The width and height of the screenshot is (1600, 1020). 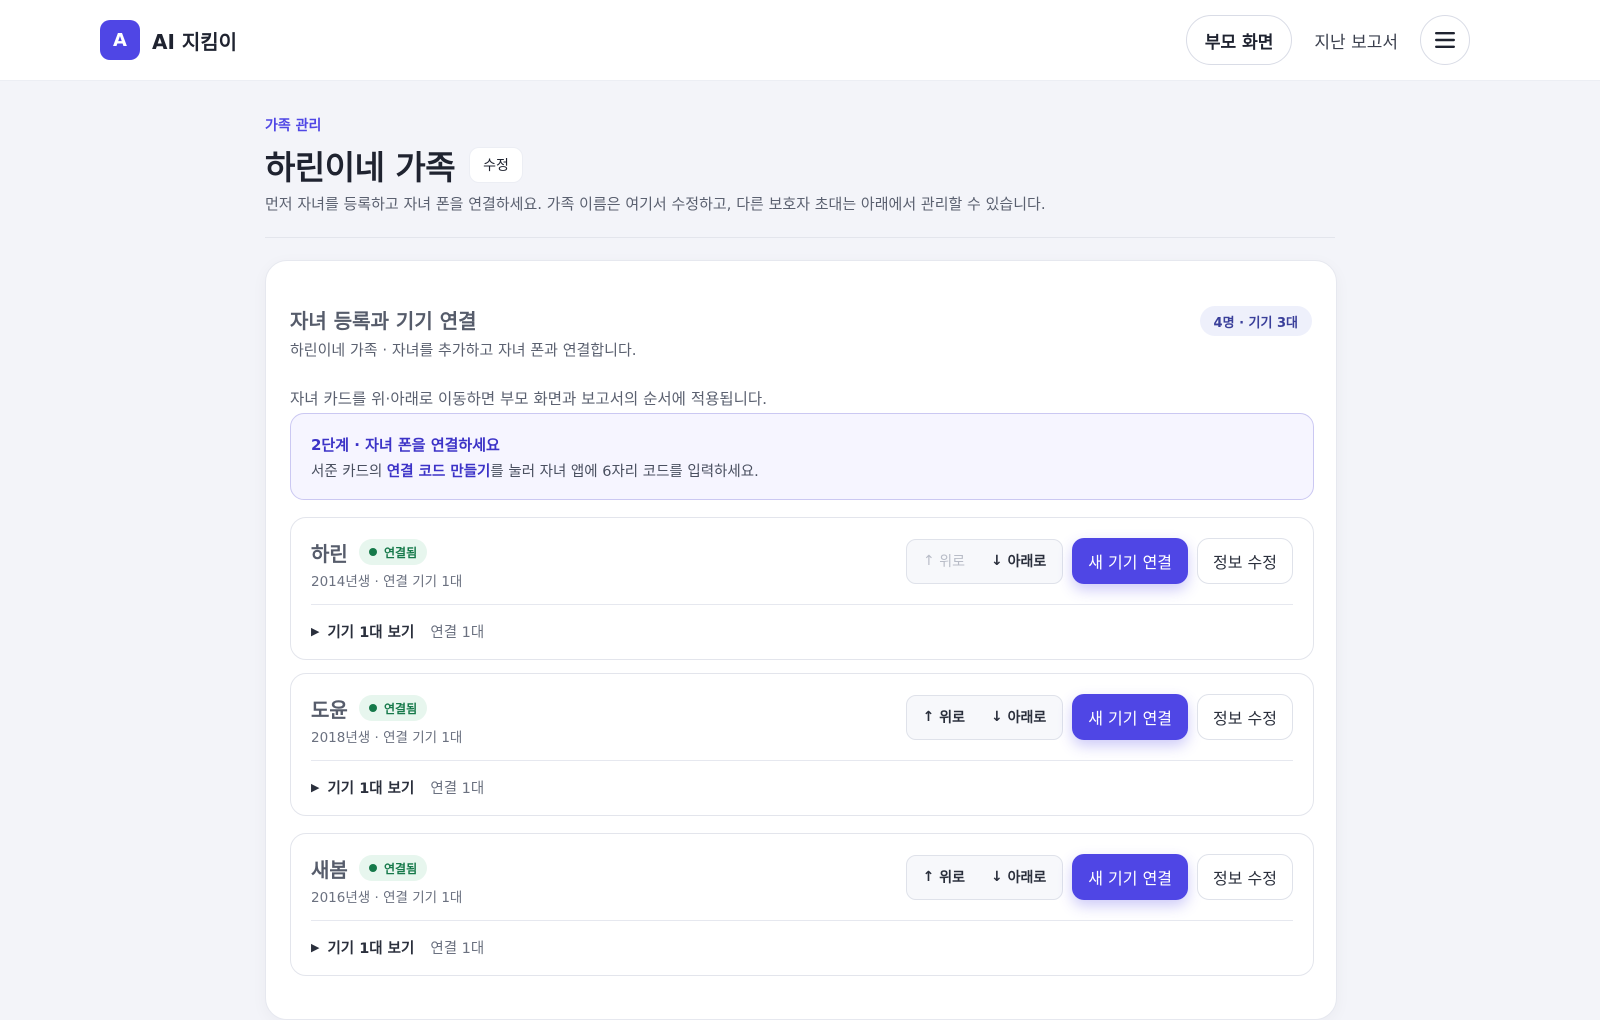 What do you see at coordinates (329, 710) in the screenshot?
I see `child-name: 도윤` at bounding box center [329, 710].